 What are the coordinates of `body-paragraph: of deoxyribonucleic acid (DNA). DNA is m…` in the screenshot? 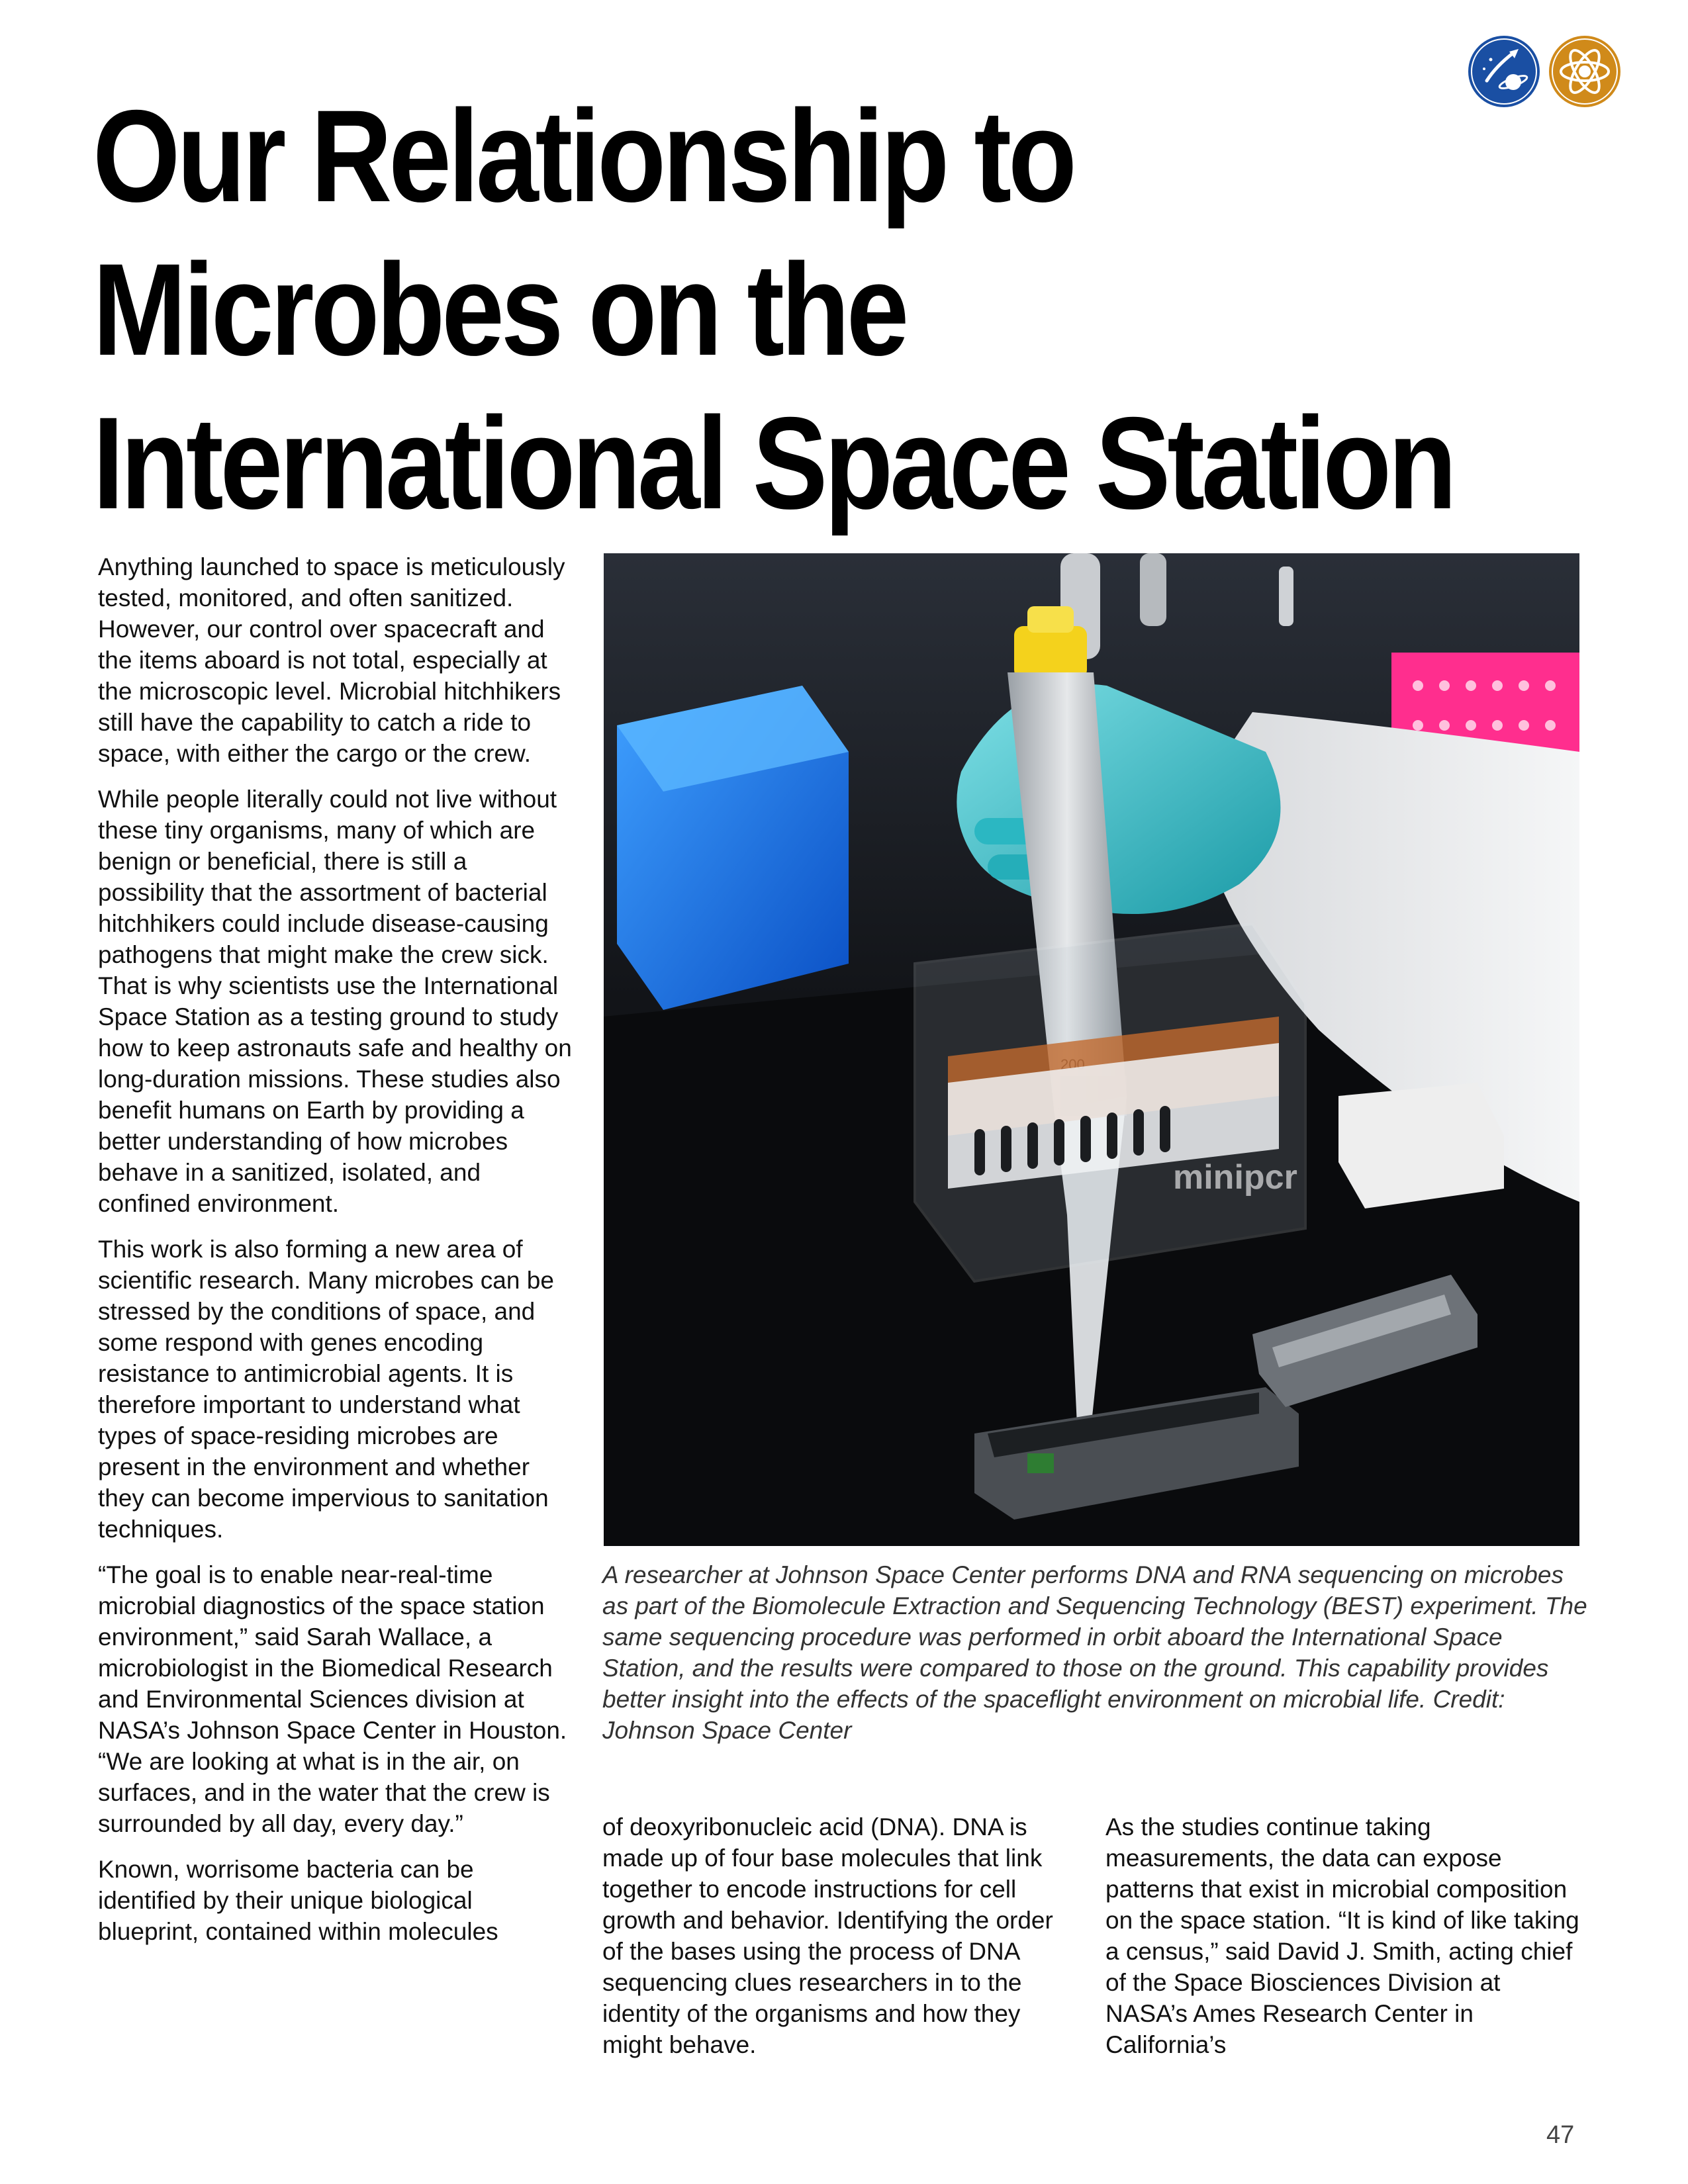 It's located at (827, 1935).